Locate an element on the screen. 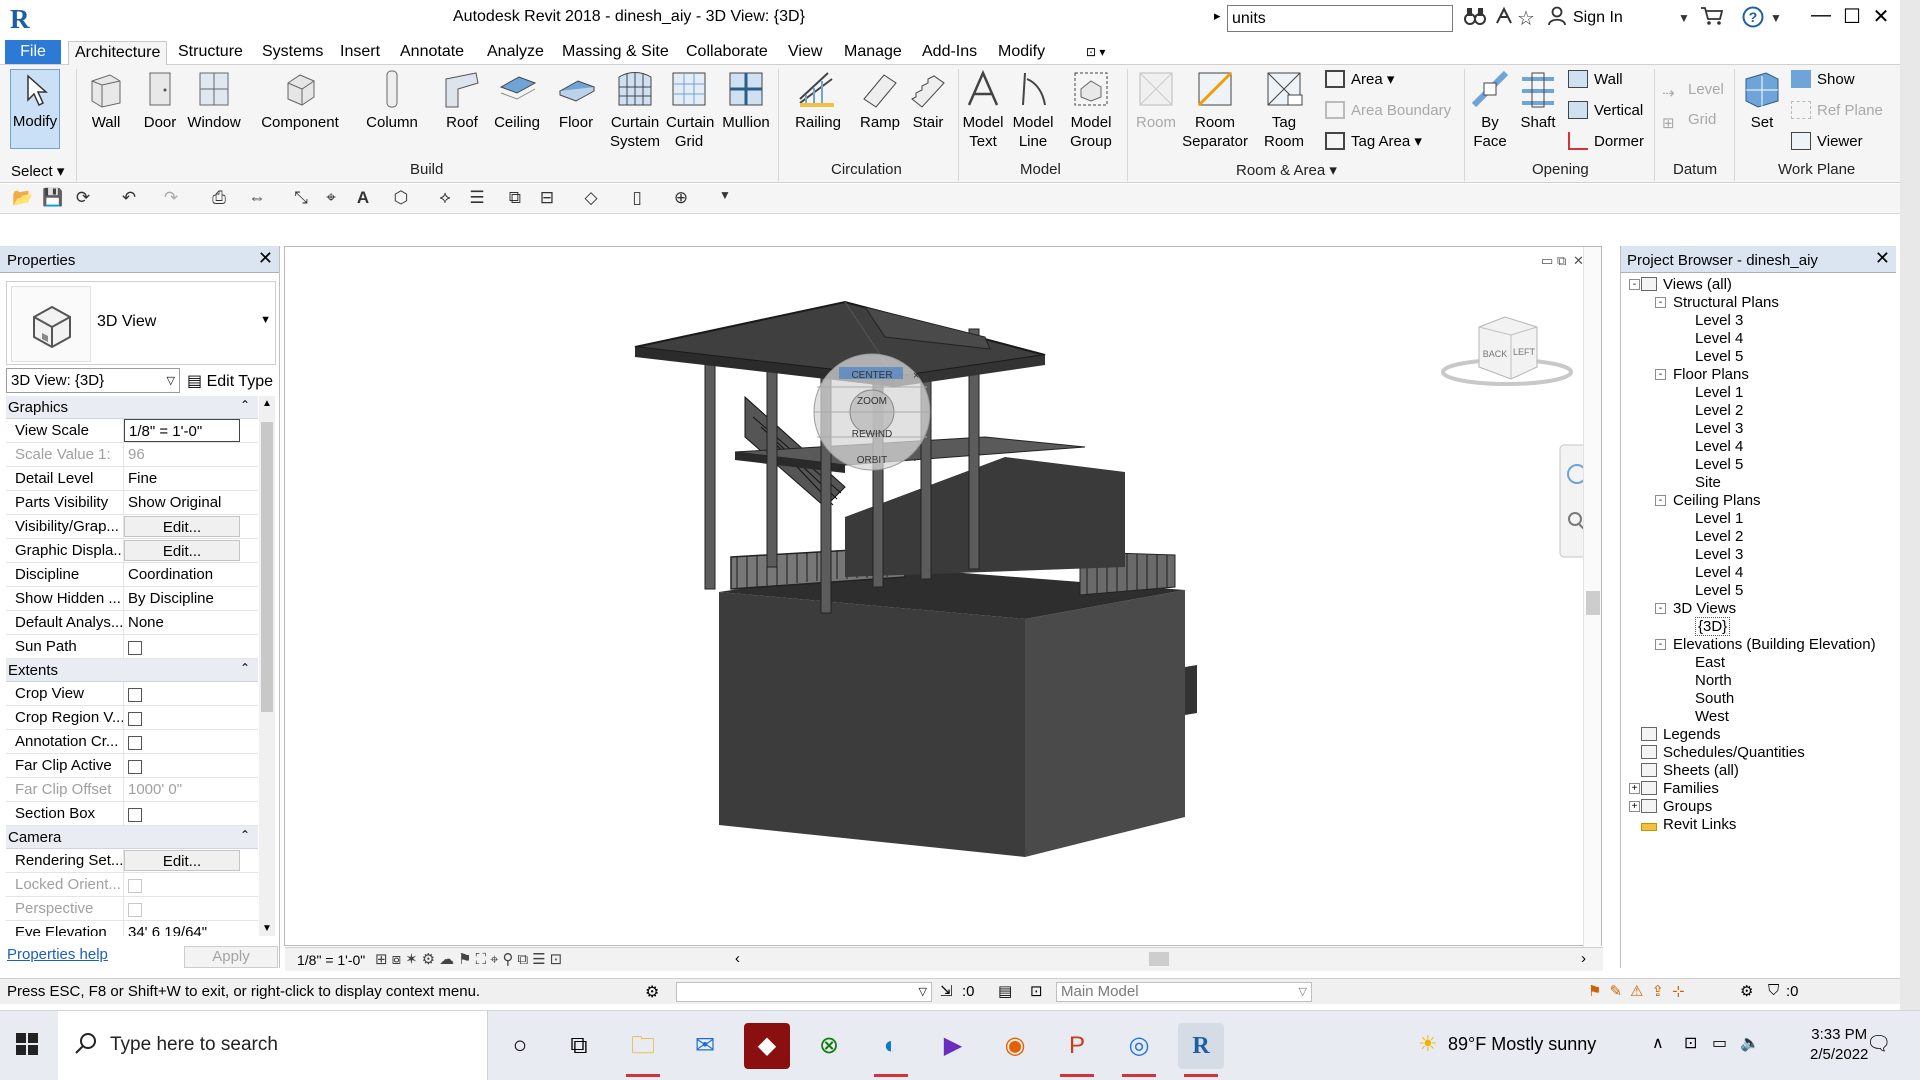 The image size is (1920, 1080). apply-button: Apply is located at coordinates (231, 957).